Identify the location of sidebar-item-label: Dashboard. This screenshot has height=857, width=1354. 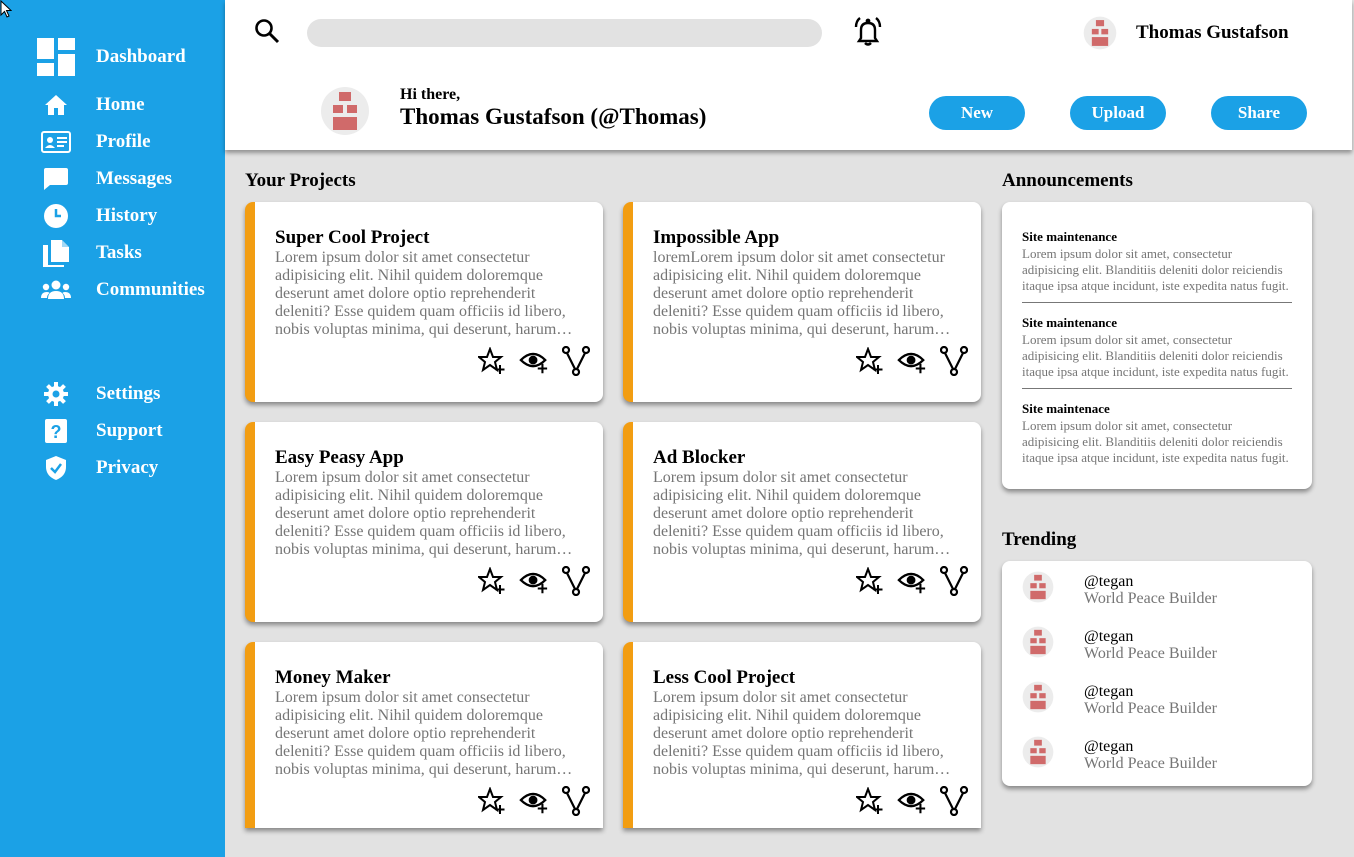
(141, 56).